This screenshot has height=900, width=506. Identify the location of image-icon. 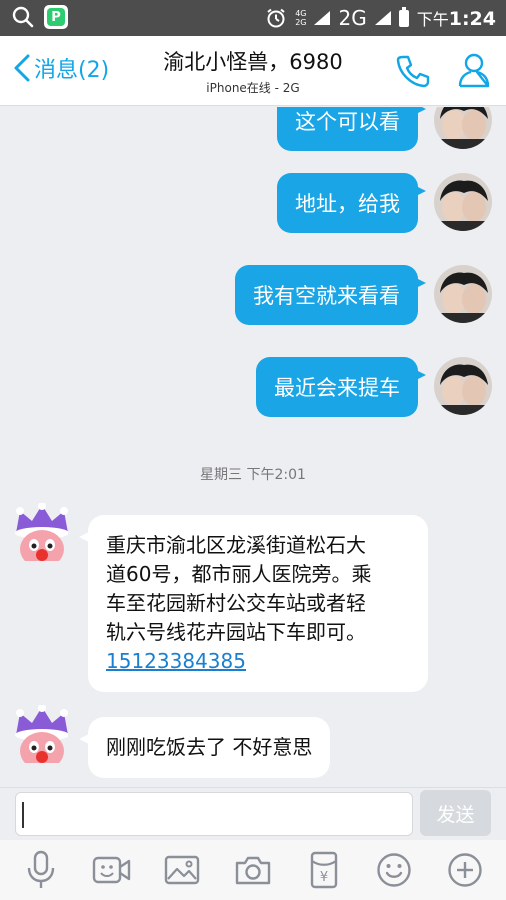
(182, 870).